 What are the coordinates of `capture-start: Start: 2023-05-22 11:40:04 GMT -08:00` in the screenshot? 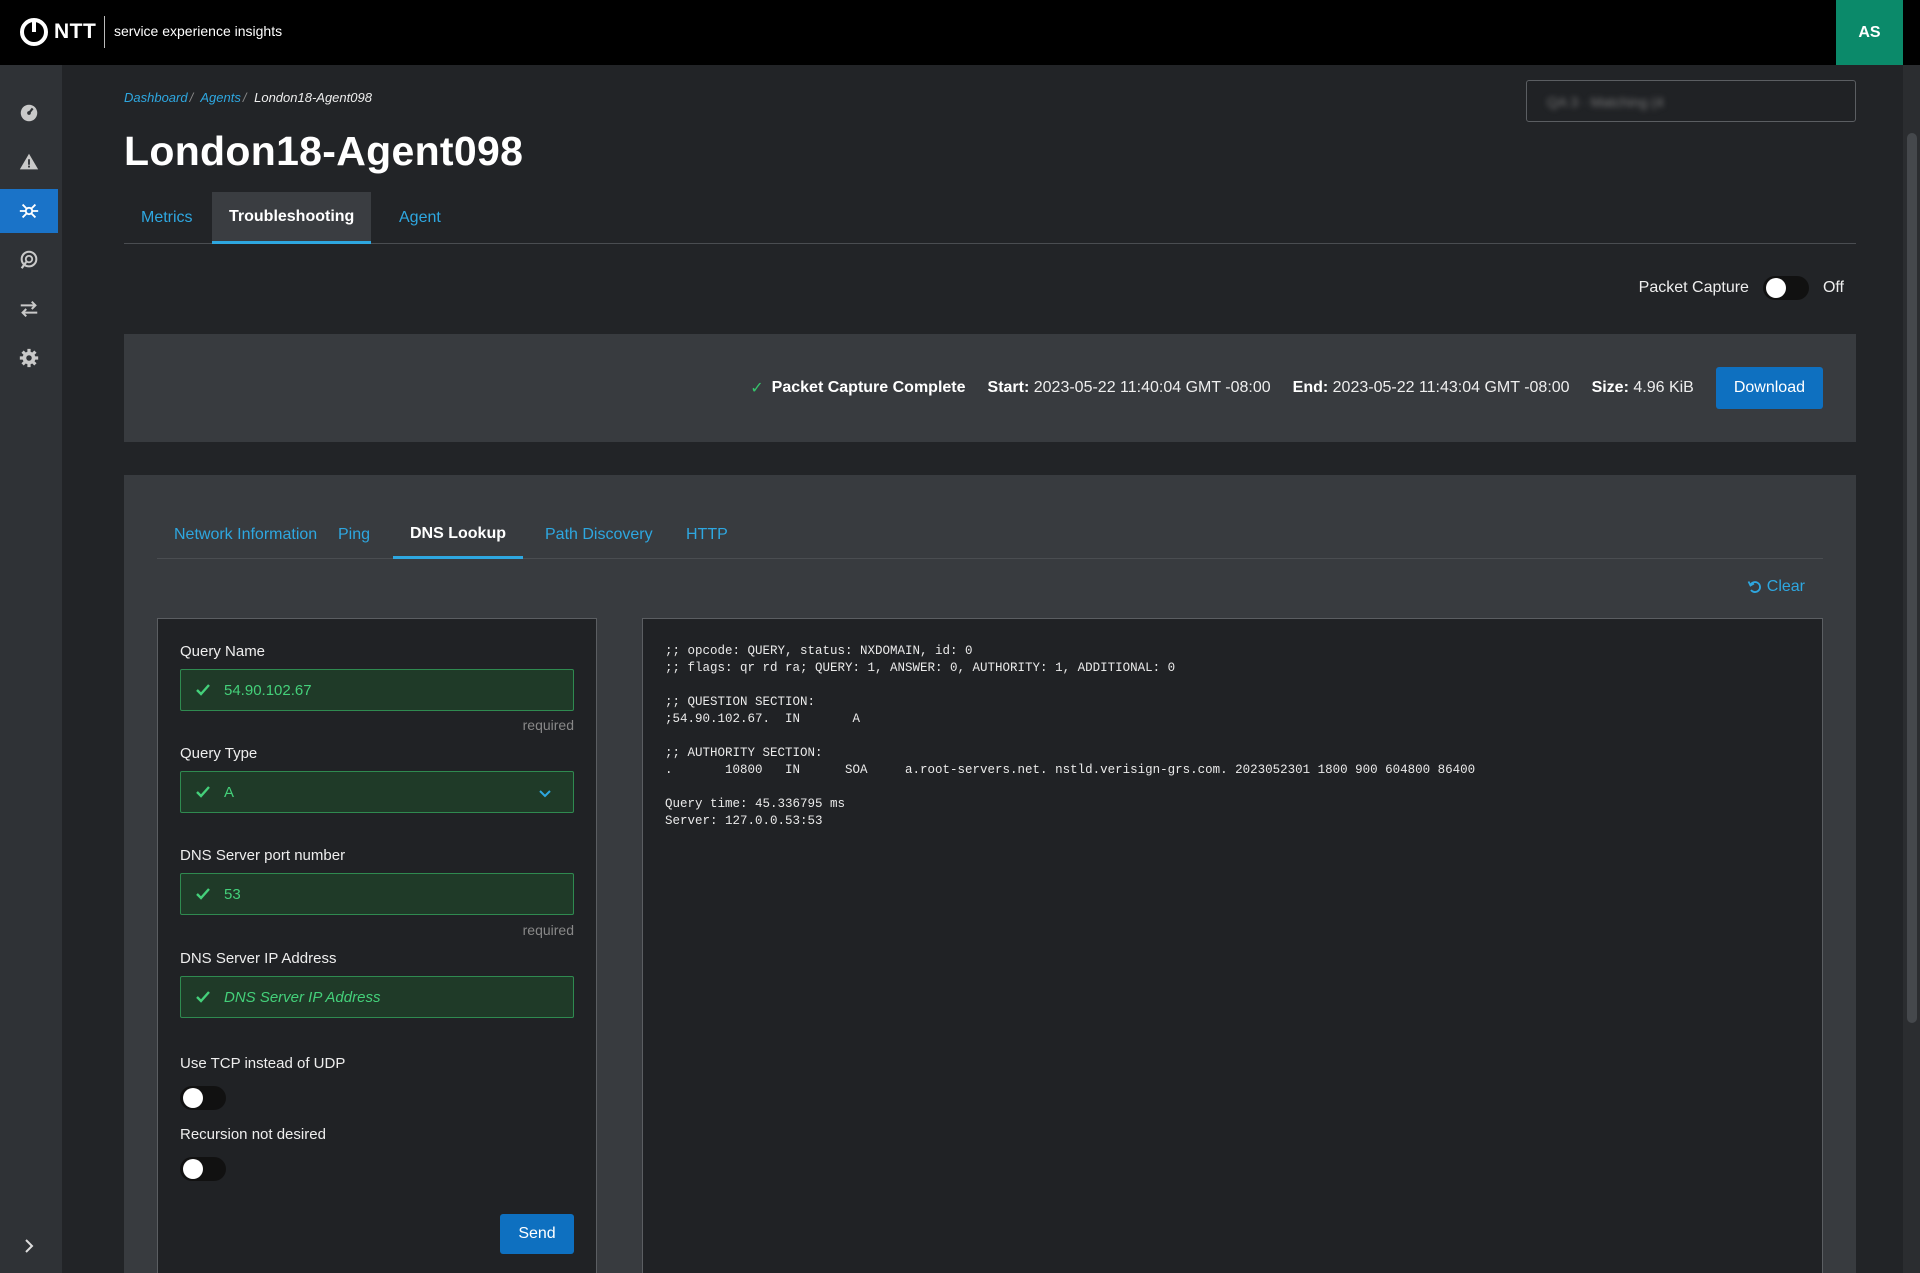 It's located at (1129, 388).